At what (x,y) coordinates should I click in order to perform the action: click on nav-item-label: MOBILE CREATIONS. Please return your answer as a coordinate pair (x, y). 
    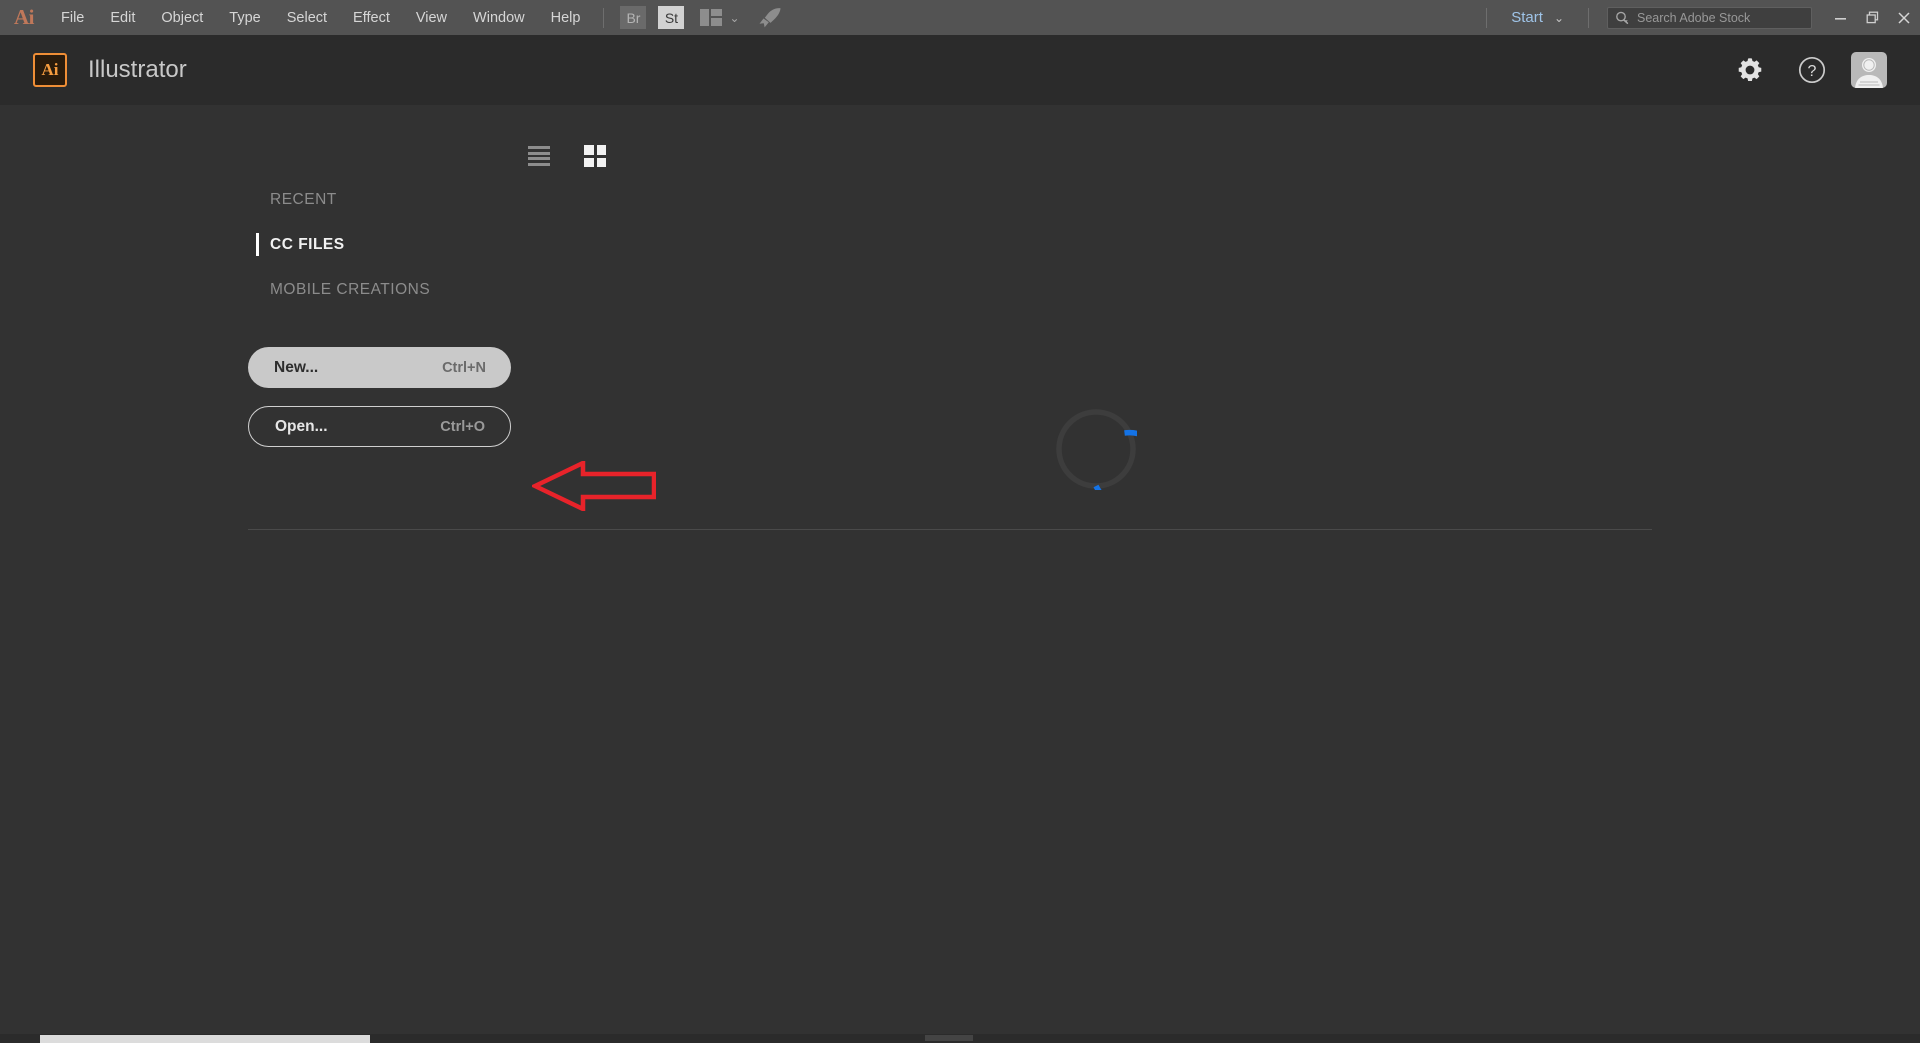
    Looking at the image, I should click on (350, 289).